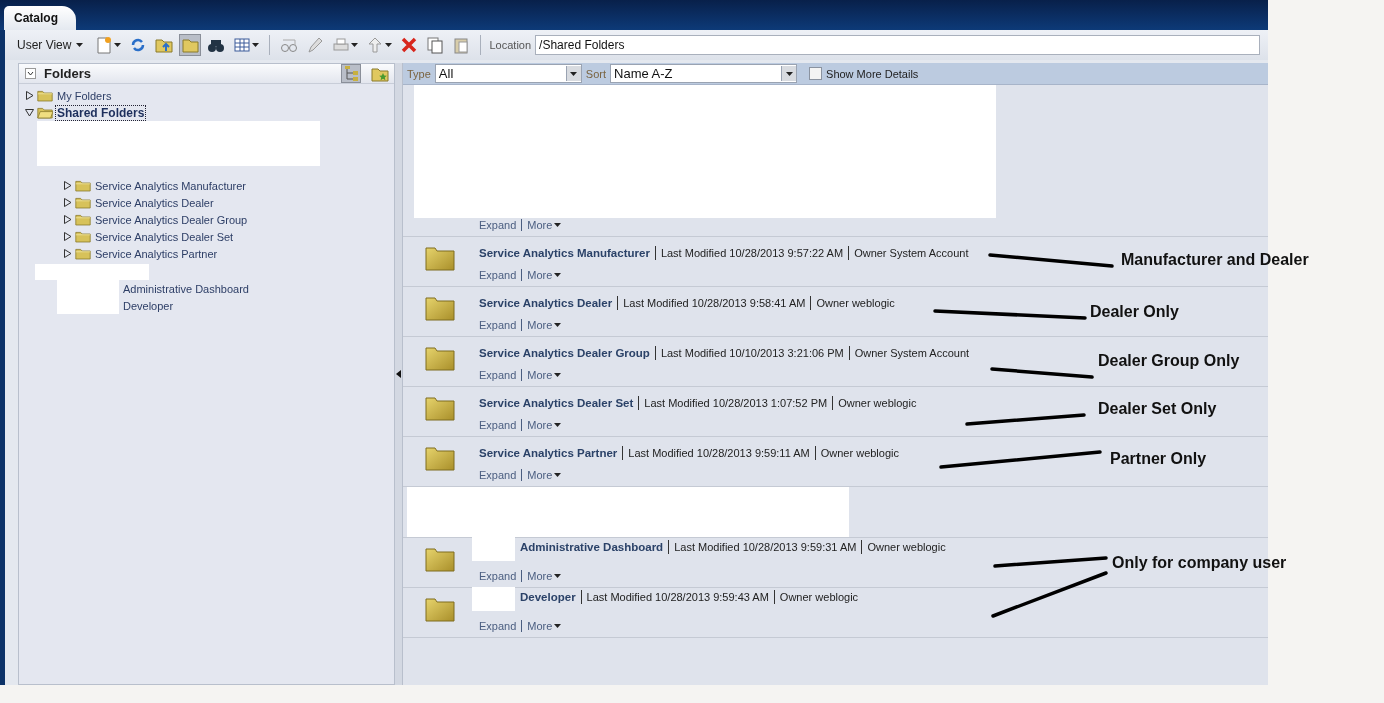  Describe the element at coordinates (704, 73) in the screenshot. I see `sort-select: Name A-Z` at that location.